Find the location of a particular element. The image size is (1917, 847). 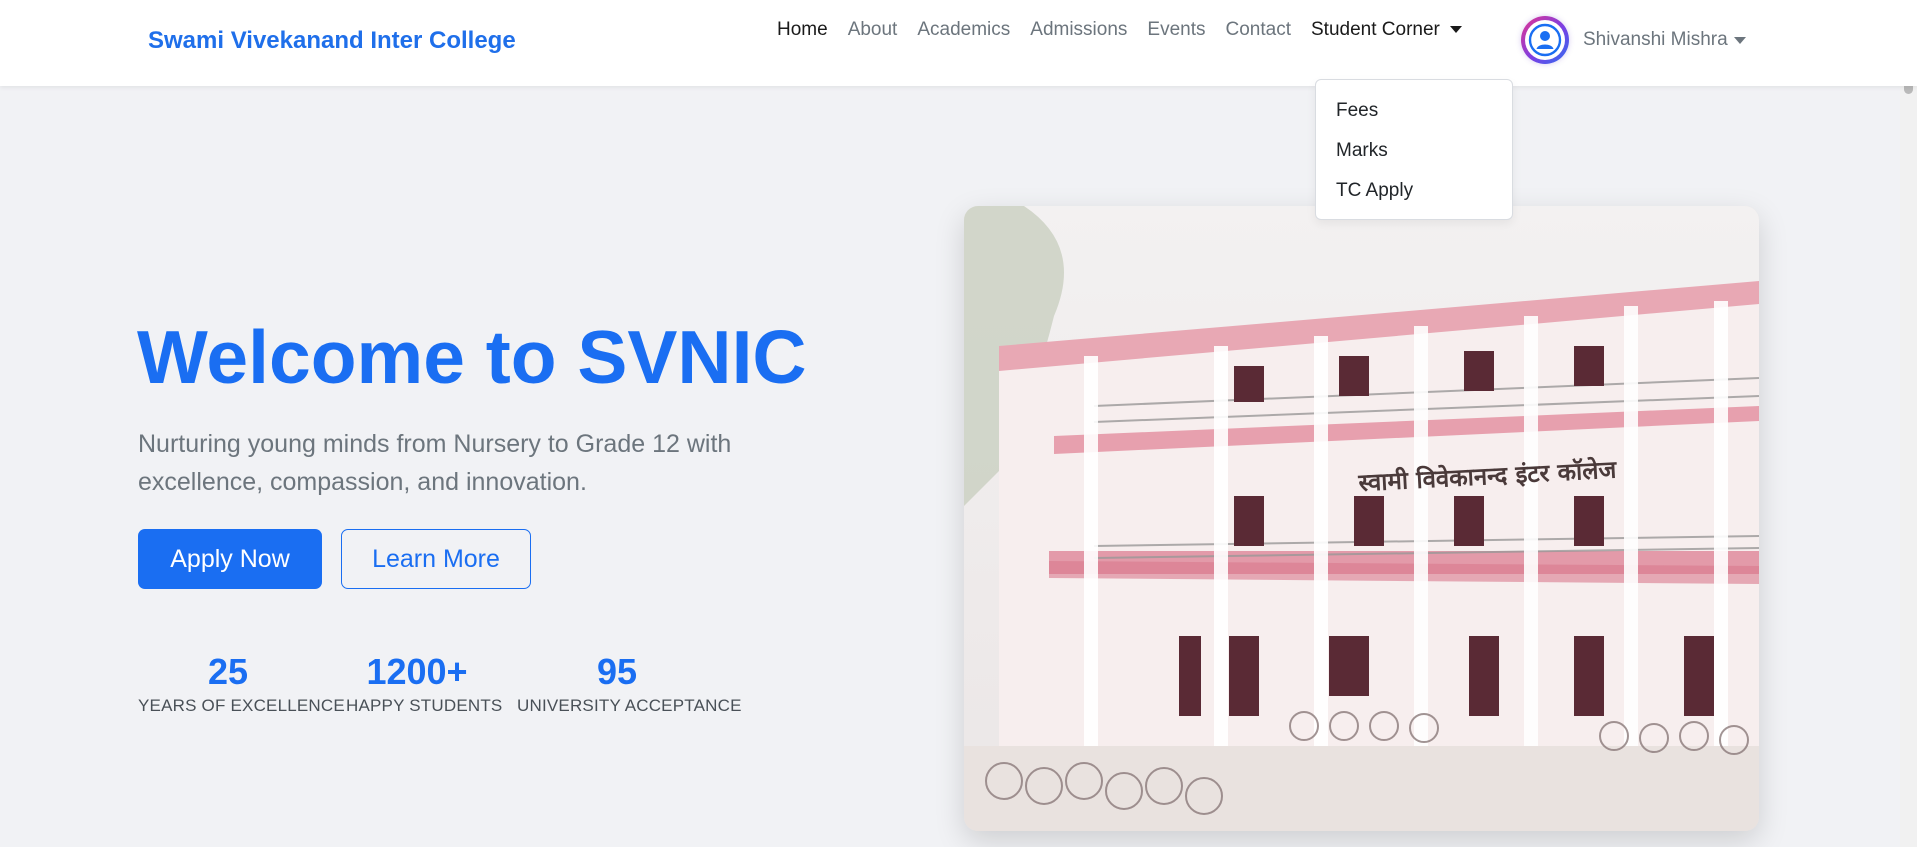

stat-years: 25 YEARS OF EXCELLENCE is located at coordinates (241, 683).